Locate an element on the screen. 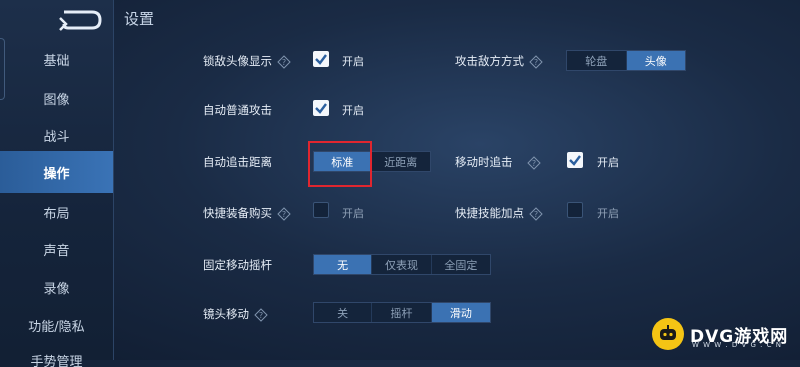 Image resolution: width=800 pixels, height=367 pixels. auto-attack-checkbox is located at coordinates (321, 108).